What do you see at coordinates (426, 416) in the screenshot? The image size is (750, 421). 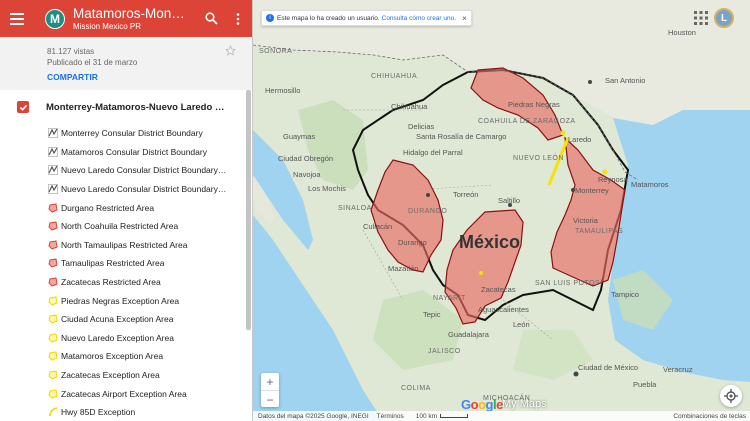 I see `scale-label: 100 km` at bounding box center [426, 416].